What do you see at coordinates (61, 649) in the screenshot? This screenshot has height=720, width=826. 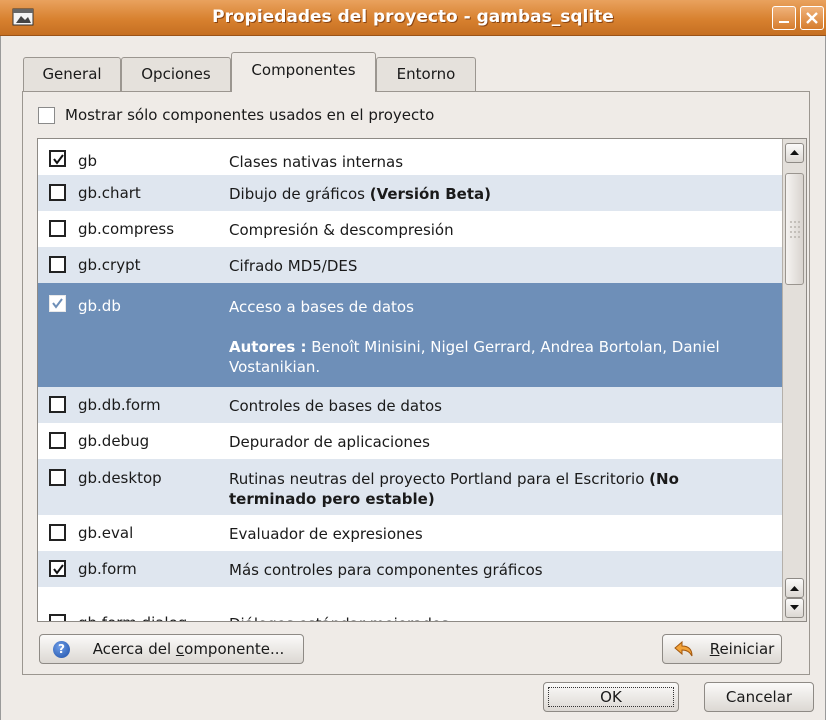 I see `help-icon: ?` at bounding box center [61, 649].